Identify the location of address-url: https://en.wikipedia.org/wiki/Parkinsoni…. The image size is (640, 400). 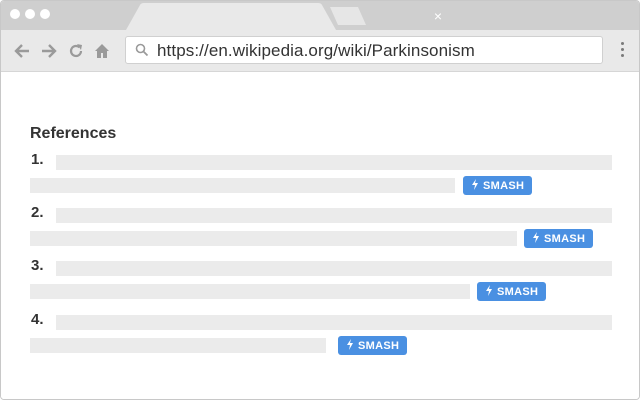
(316, 51).